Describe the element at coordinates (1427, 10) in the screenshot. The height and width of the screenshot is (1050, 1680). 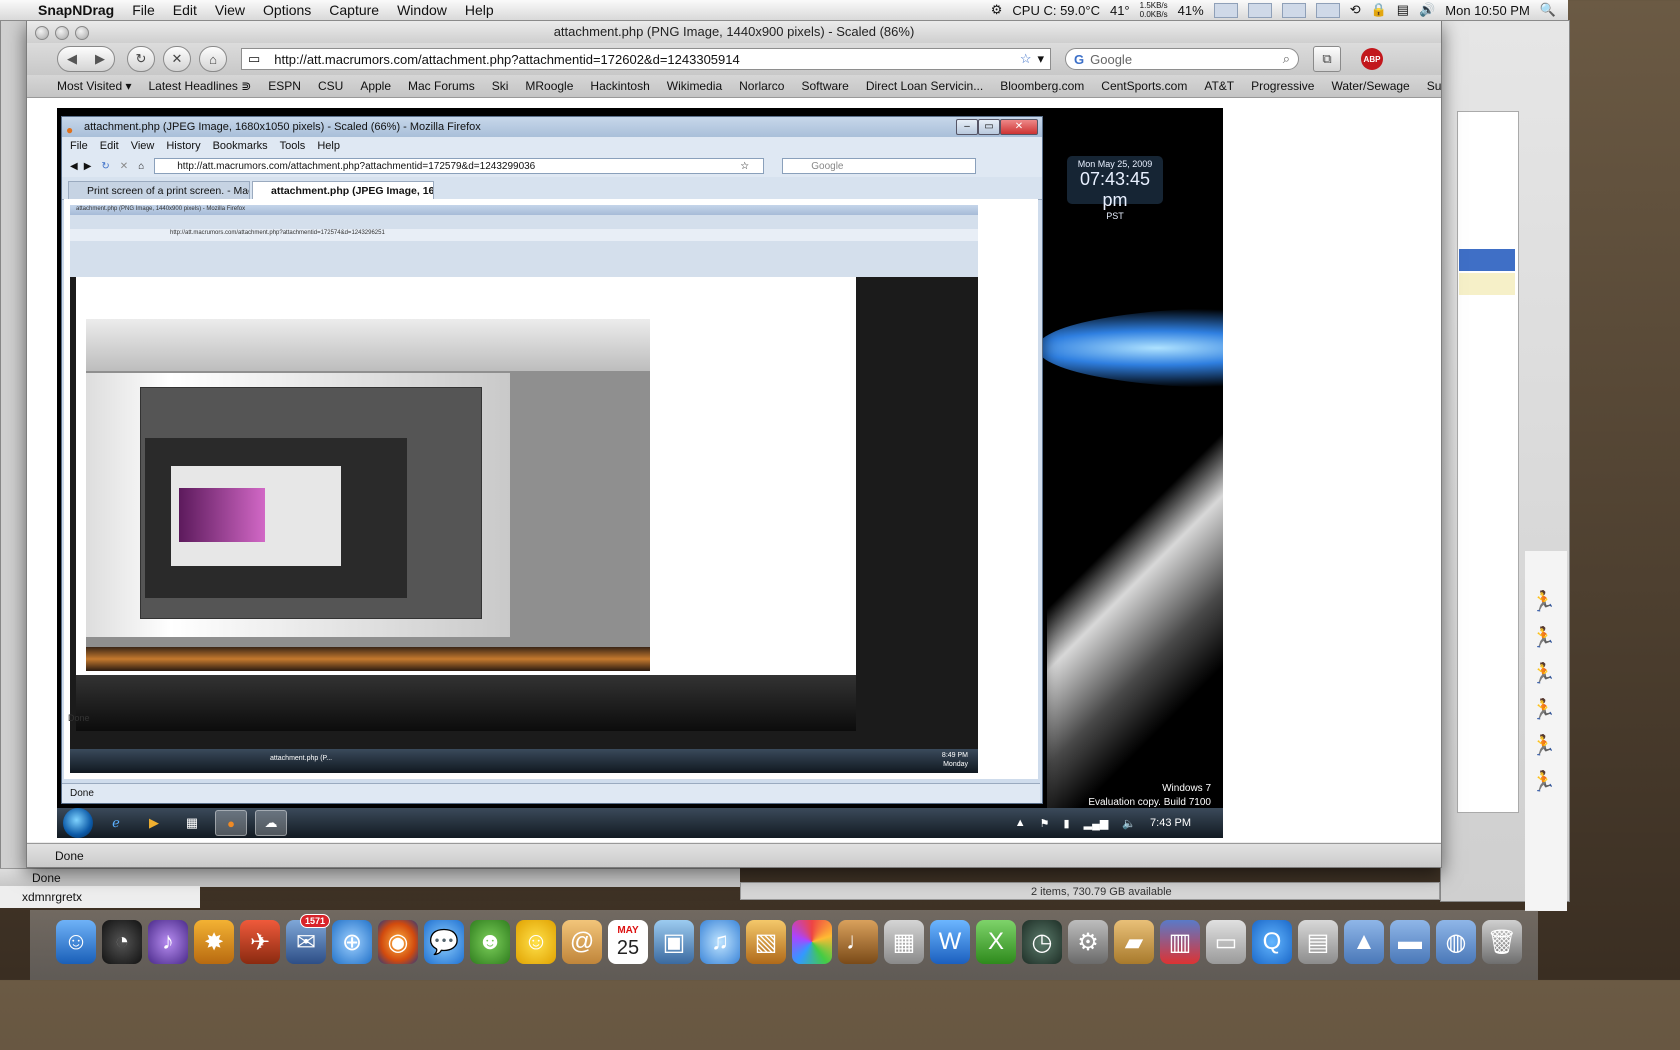
I see `volume-icon: 🔊` at that location.